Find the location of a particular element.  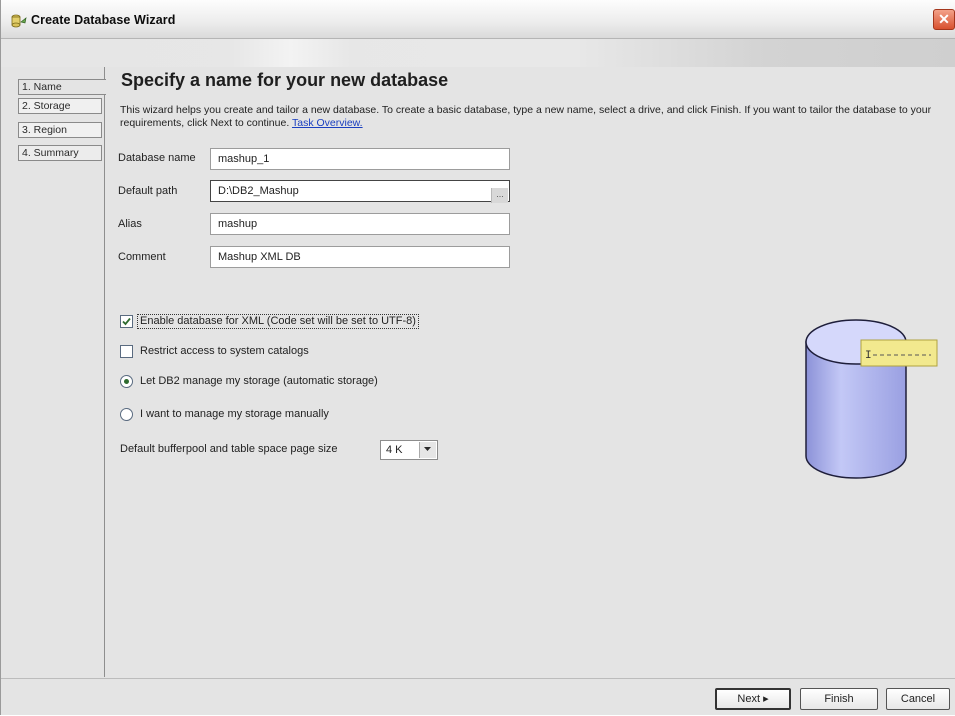

checkmark-icon is located at coordinates (126, 321).